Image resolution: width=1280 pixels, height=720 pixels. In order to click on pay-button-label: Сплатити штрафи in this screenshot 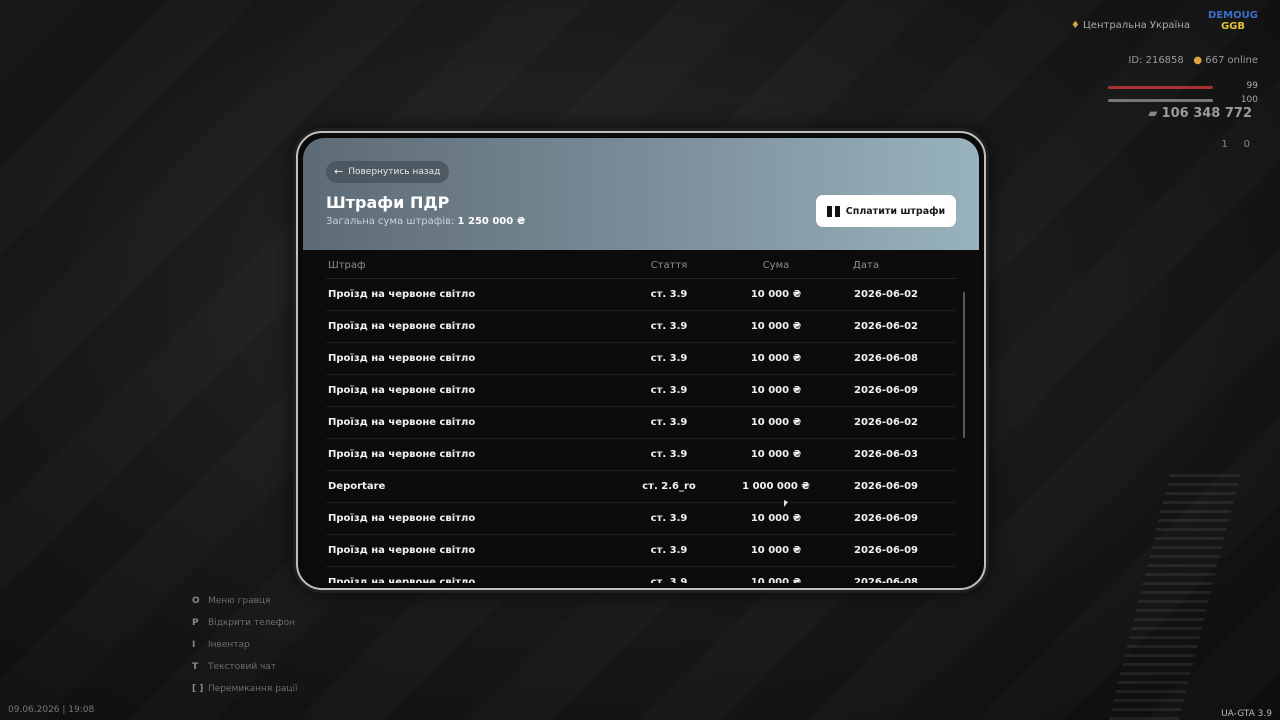, I will do `click(895, 211)`.